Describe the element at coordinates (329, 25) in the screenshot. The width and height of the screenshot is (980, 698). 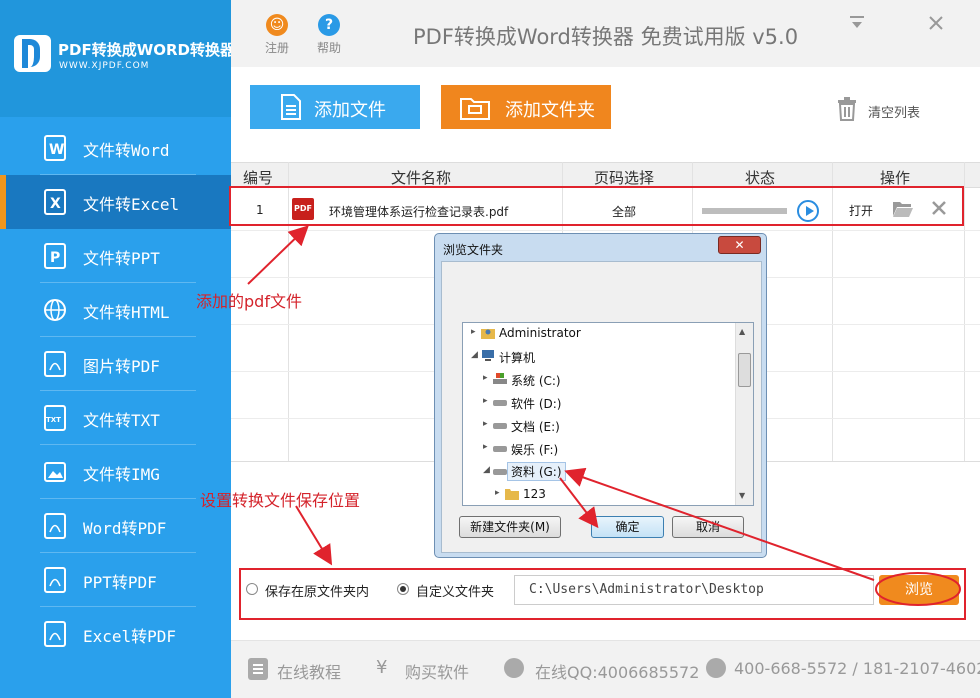
I see `help-icon: ?` at that location.